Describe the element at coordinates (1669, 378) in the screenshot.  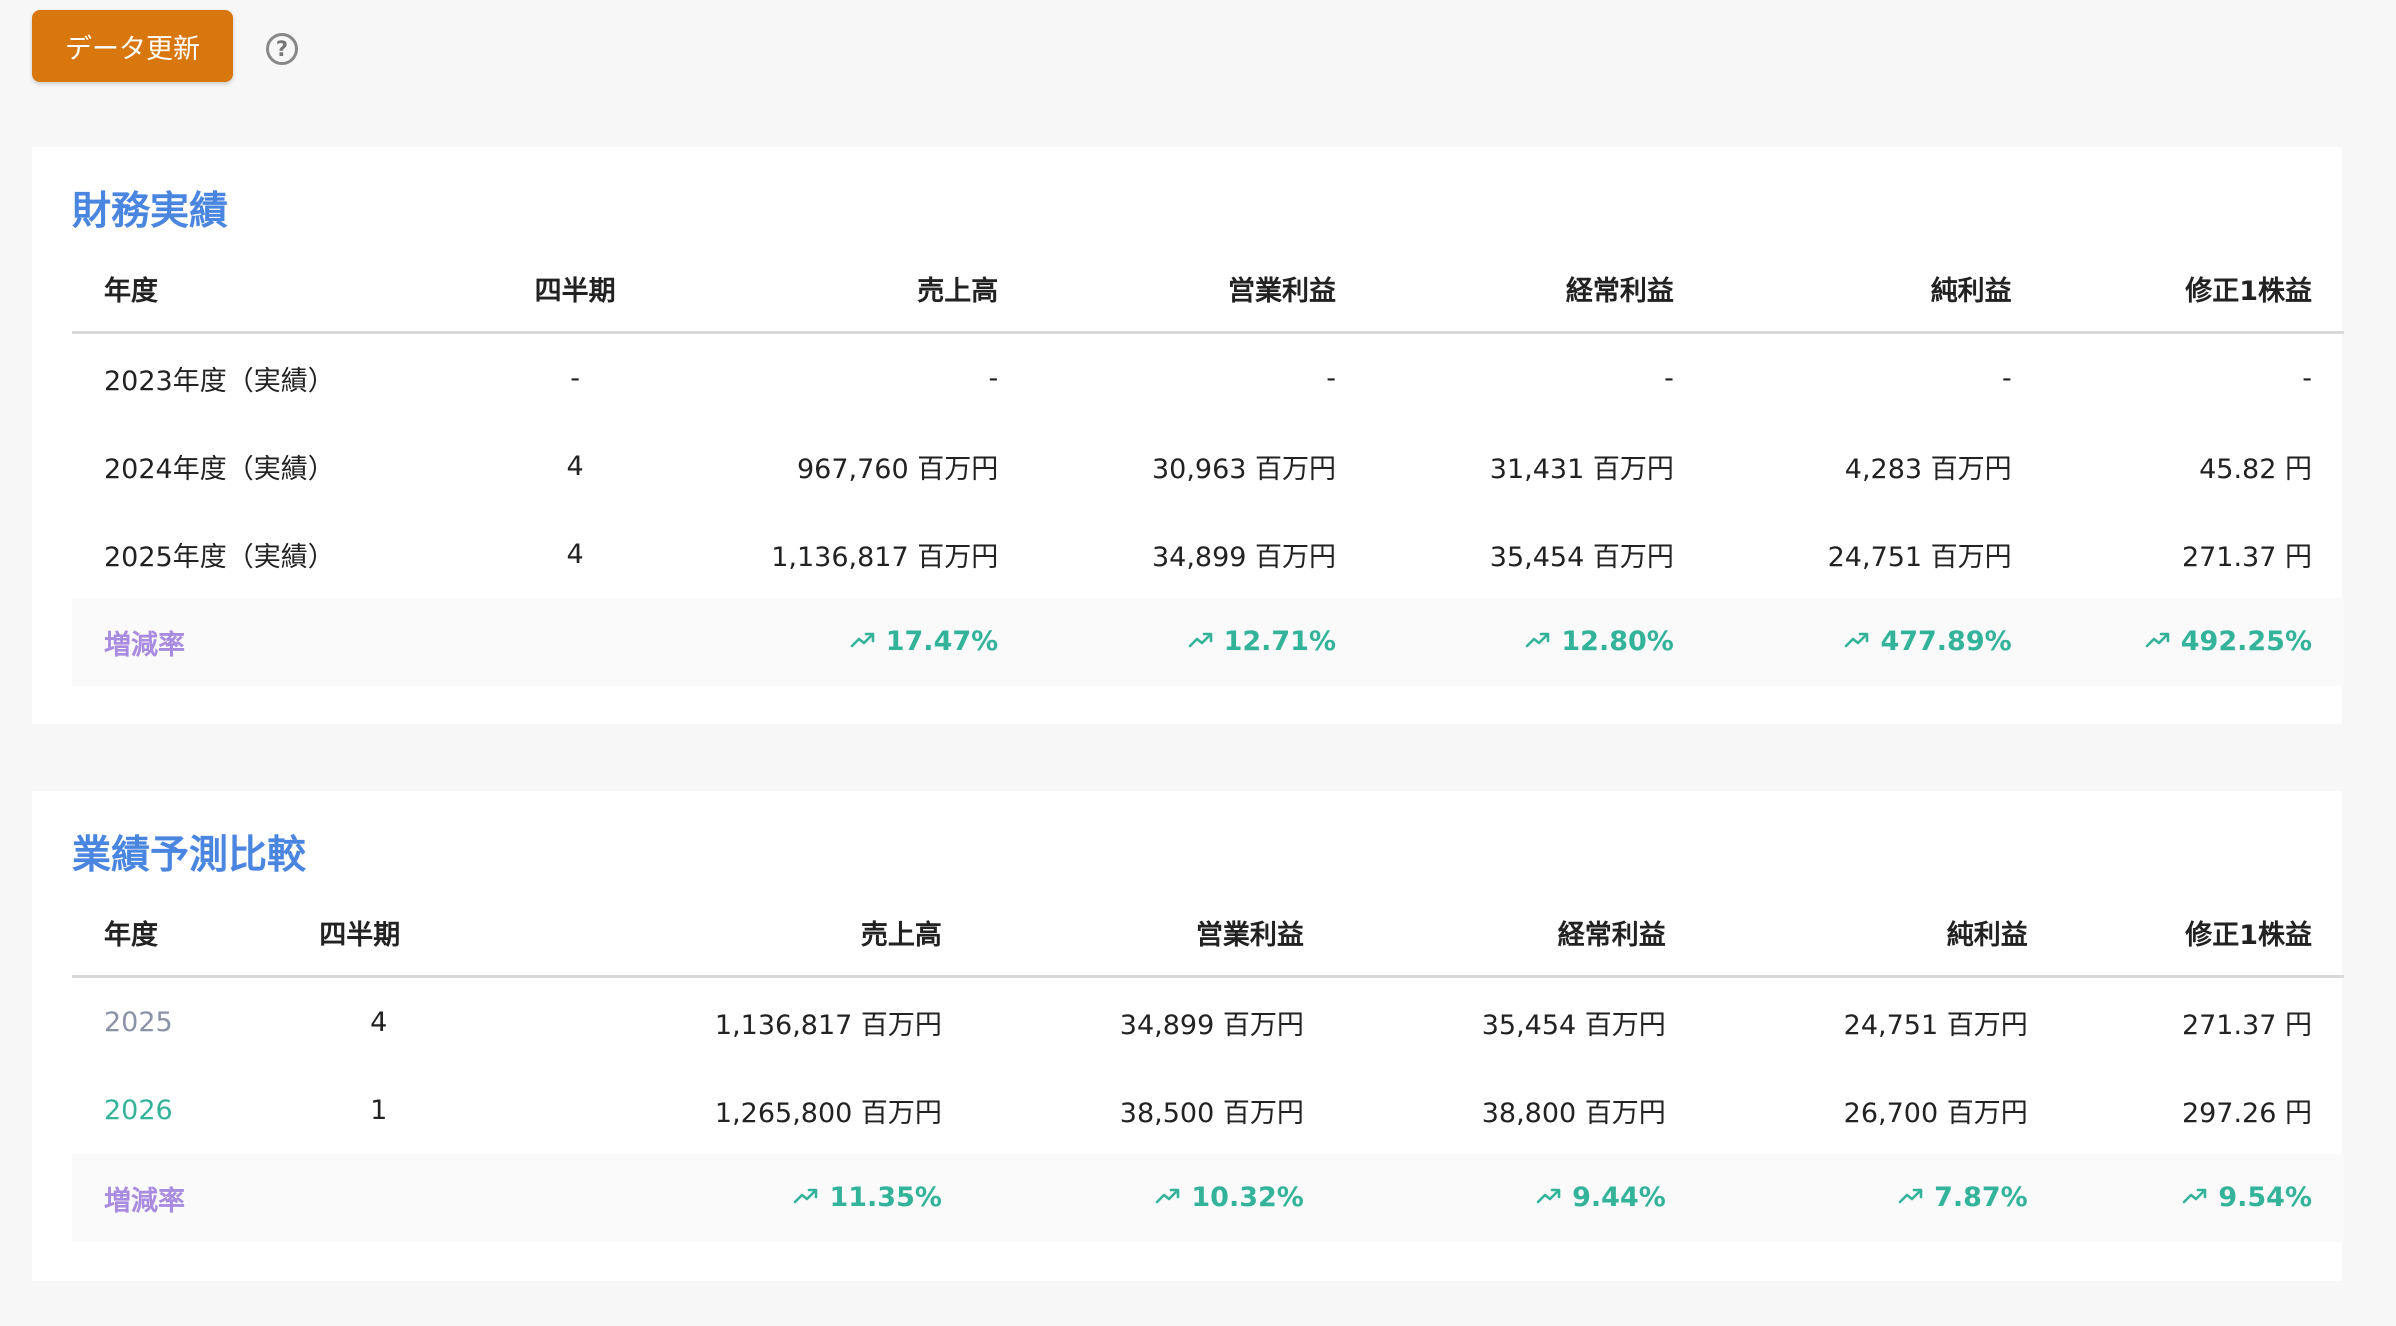
I see `cell-ordinary-income: -` at that location.